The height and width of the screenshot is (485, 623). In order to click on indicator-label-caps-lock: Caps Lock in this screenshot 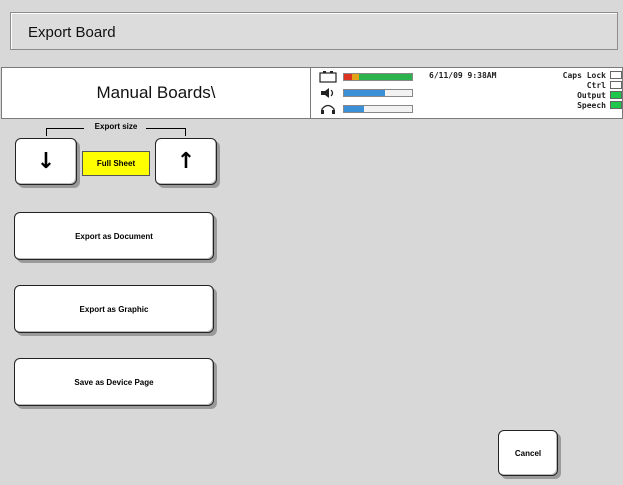, I will do `click(584, 75)`.